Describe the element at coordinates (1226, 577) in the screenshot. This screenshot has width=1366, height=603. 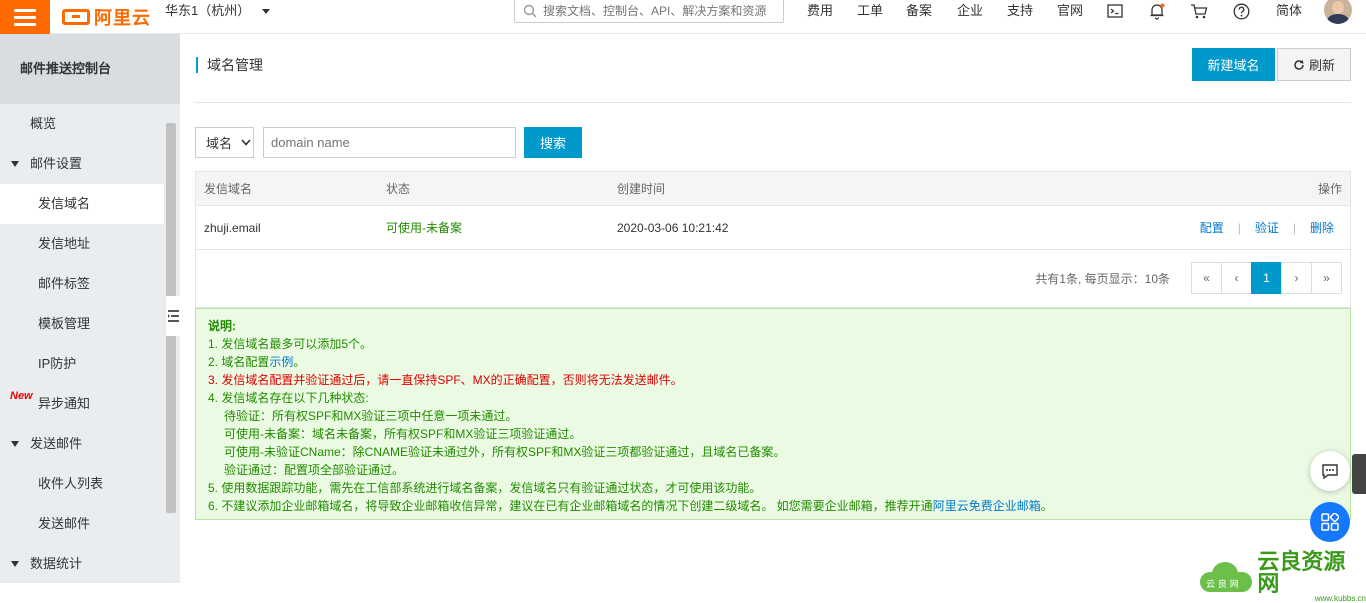
I see `cloud-logo-icon: 云 良 网` at that location.